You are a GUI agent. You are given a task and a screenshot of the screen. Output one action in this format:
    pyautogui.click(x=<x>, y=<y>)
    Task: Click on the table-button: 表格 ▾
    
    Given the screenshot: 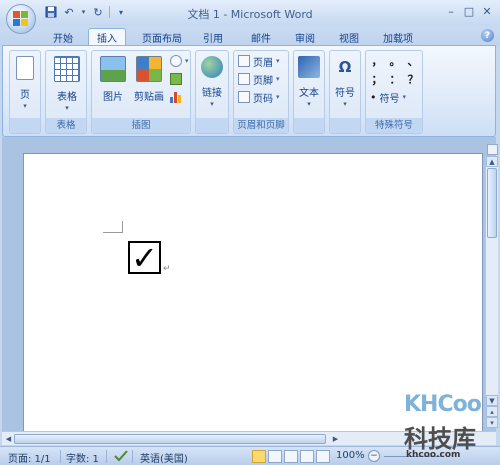 What is the action you would take?
    pyautogui.click(x=67, y=85)
    